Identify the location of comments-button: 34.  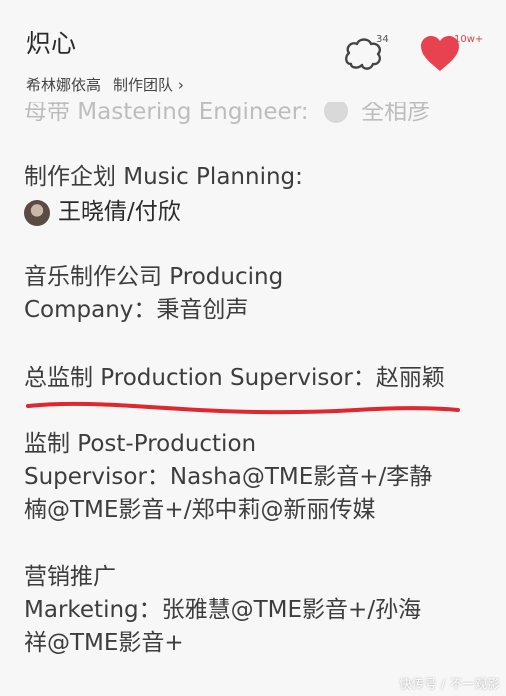
(370, 54).